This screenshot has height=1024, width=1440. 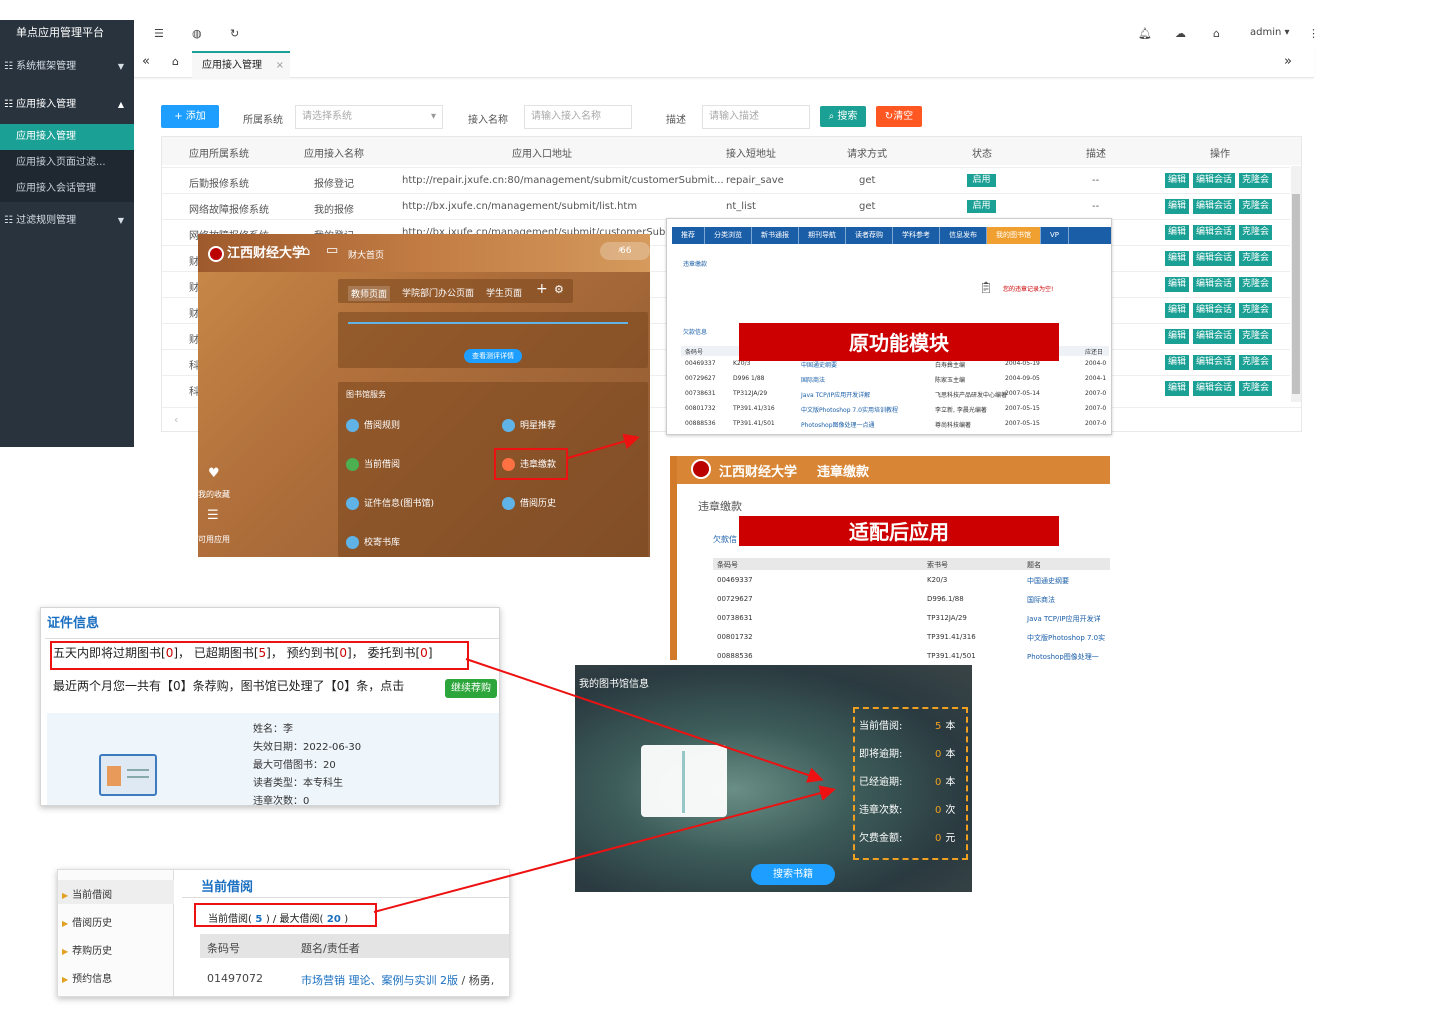 What do you see at coordinates (369, 117) in the screenshot?
I see `system-select: 请选择系统 ▾` at bounding box center [369, 117].